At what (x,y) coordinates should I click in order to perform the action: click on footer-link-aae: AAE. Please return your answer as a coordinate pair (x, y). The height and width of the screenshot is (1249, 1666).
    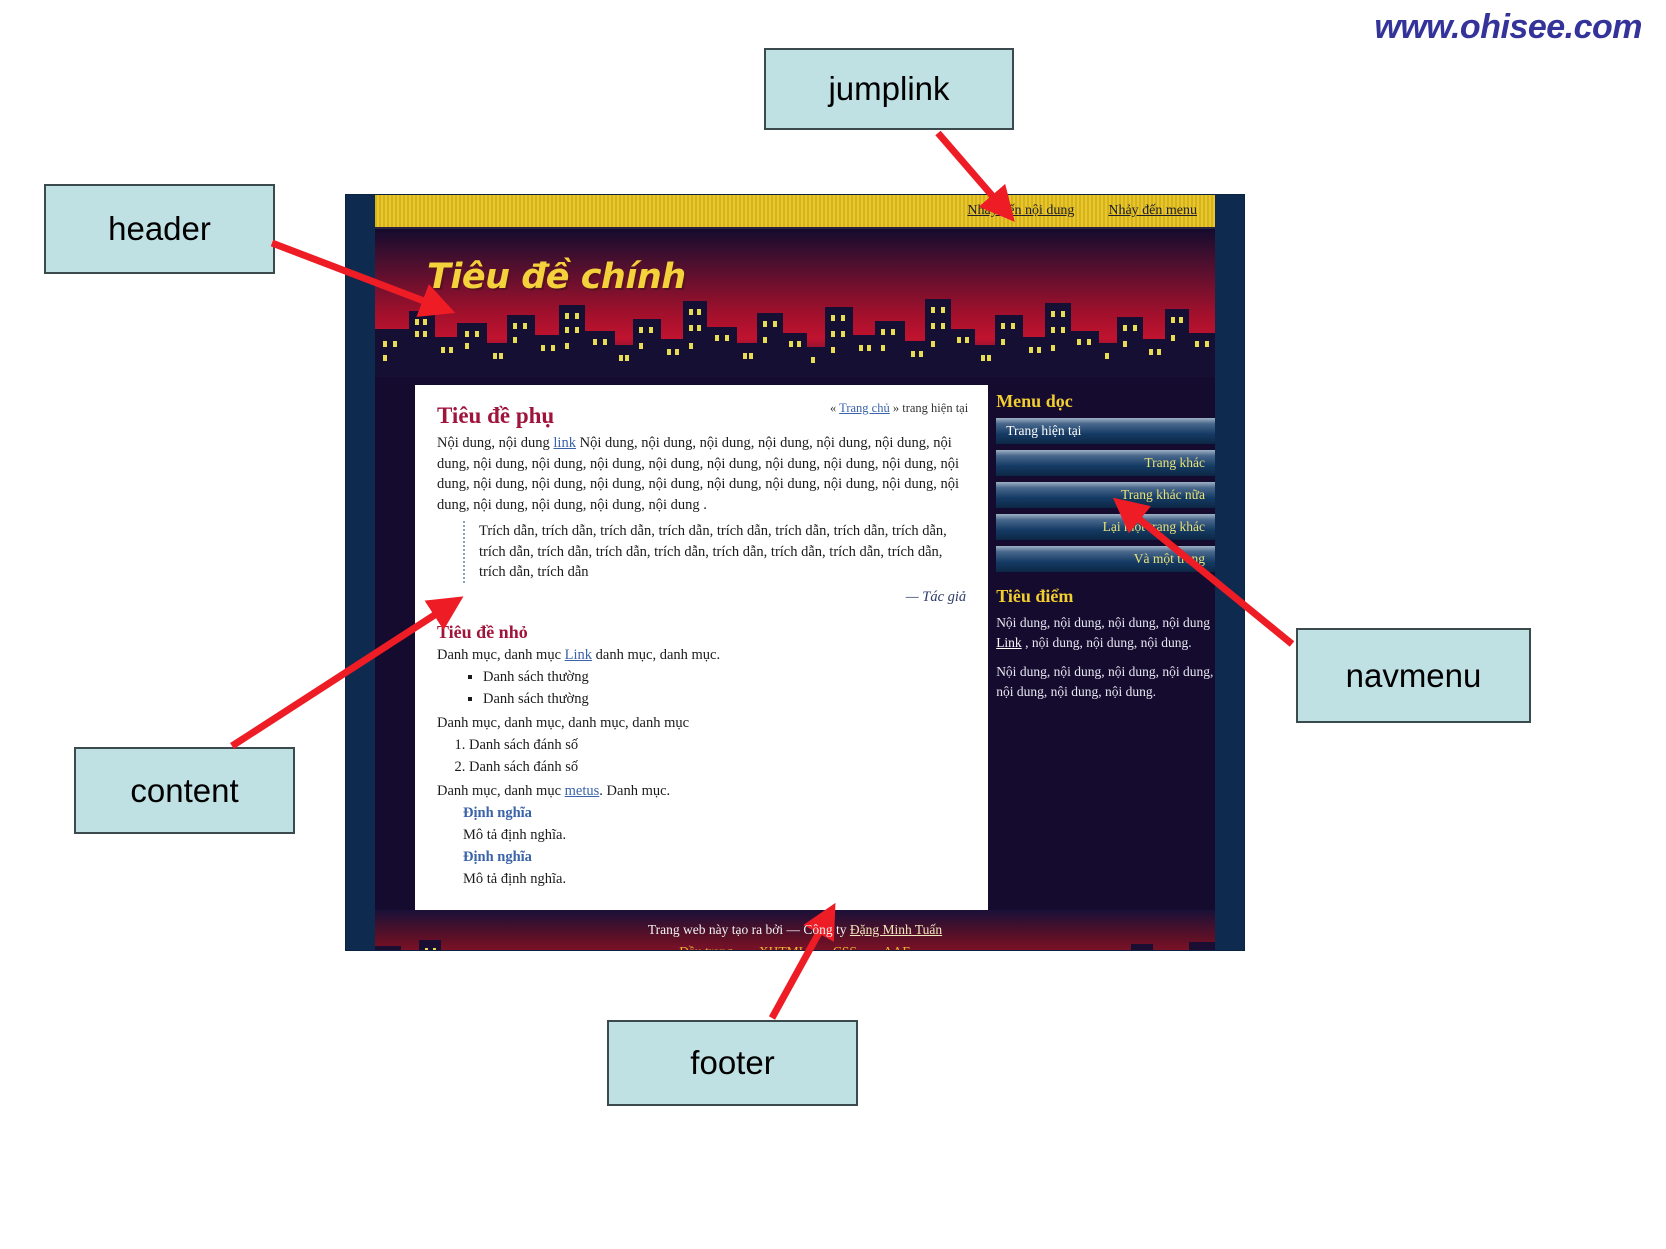
    Looking at the image, I should click on (897, 947).